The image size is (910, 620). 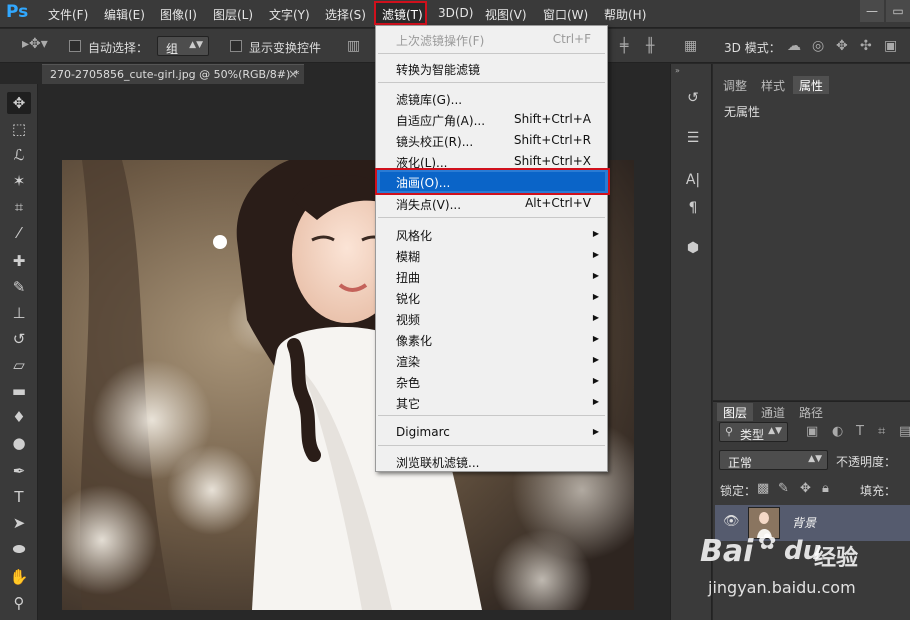 I want to click on tab-styles: 样式, so click(x=773, y=85).